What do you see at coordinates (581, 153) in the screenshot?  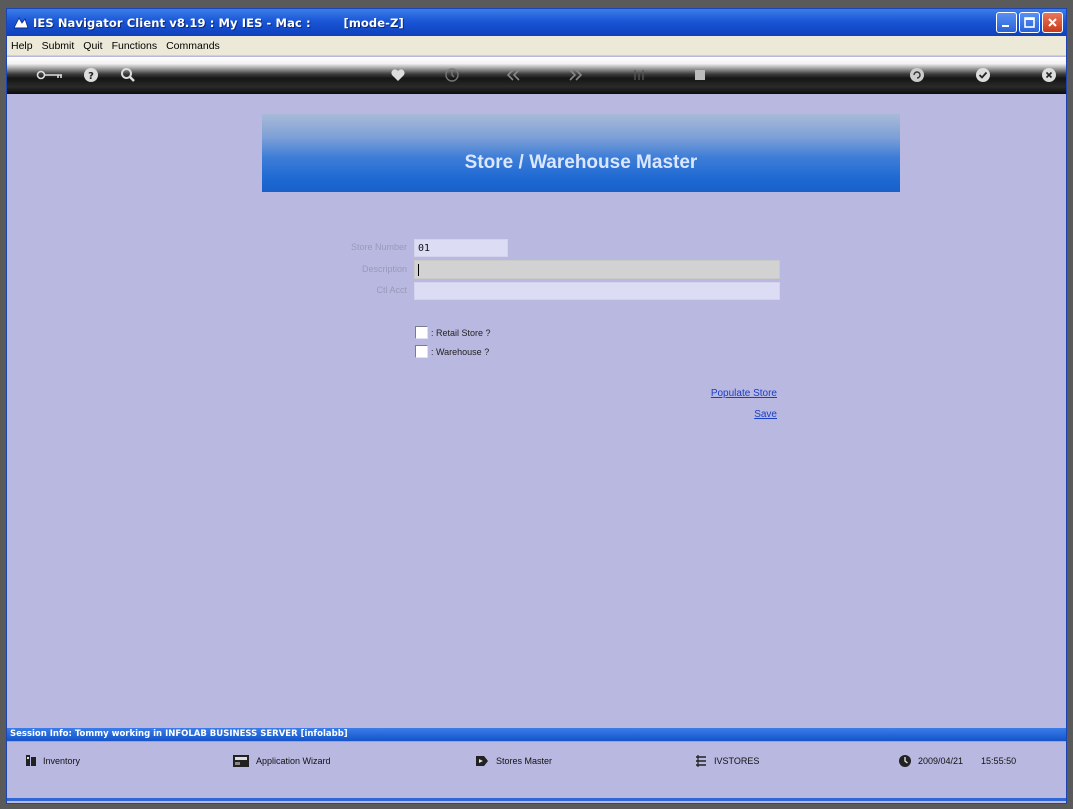 I see `page-title: Store / Warehouse Master` at bounding box center [581, 153].